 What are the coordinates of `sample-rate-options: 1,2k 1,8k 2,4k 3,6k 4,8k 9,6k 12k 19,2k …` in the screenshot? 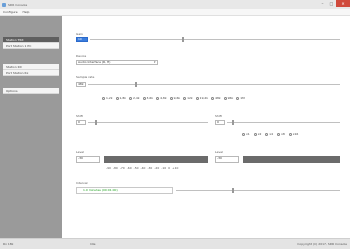 It's located at (173, 98).